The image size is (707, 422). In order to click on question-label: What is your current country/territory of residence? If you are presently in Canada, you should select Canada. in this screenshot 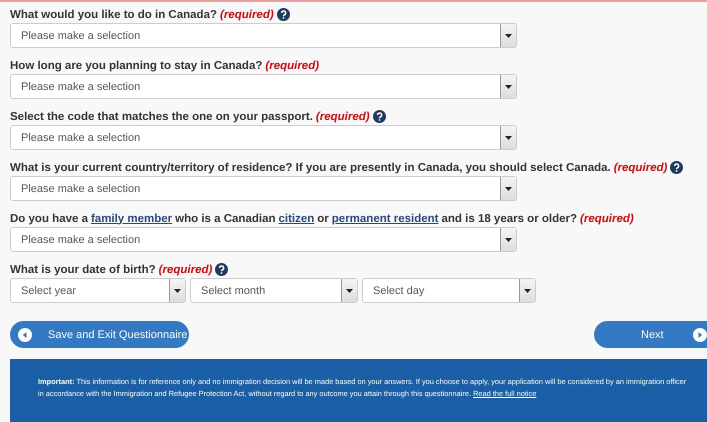, I will do `click(310, 168)`.